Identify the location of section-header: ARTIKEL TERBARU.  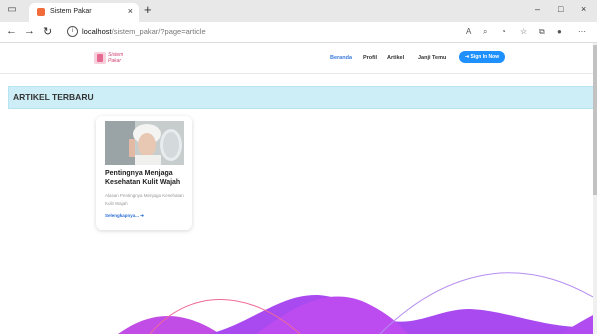
(300, 97).